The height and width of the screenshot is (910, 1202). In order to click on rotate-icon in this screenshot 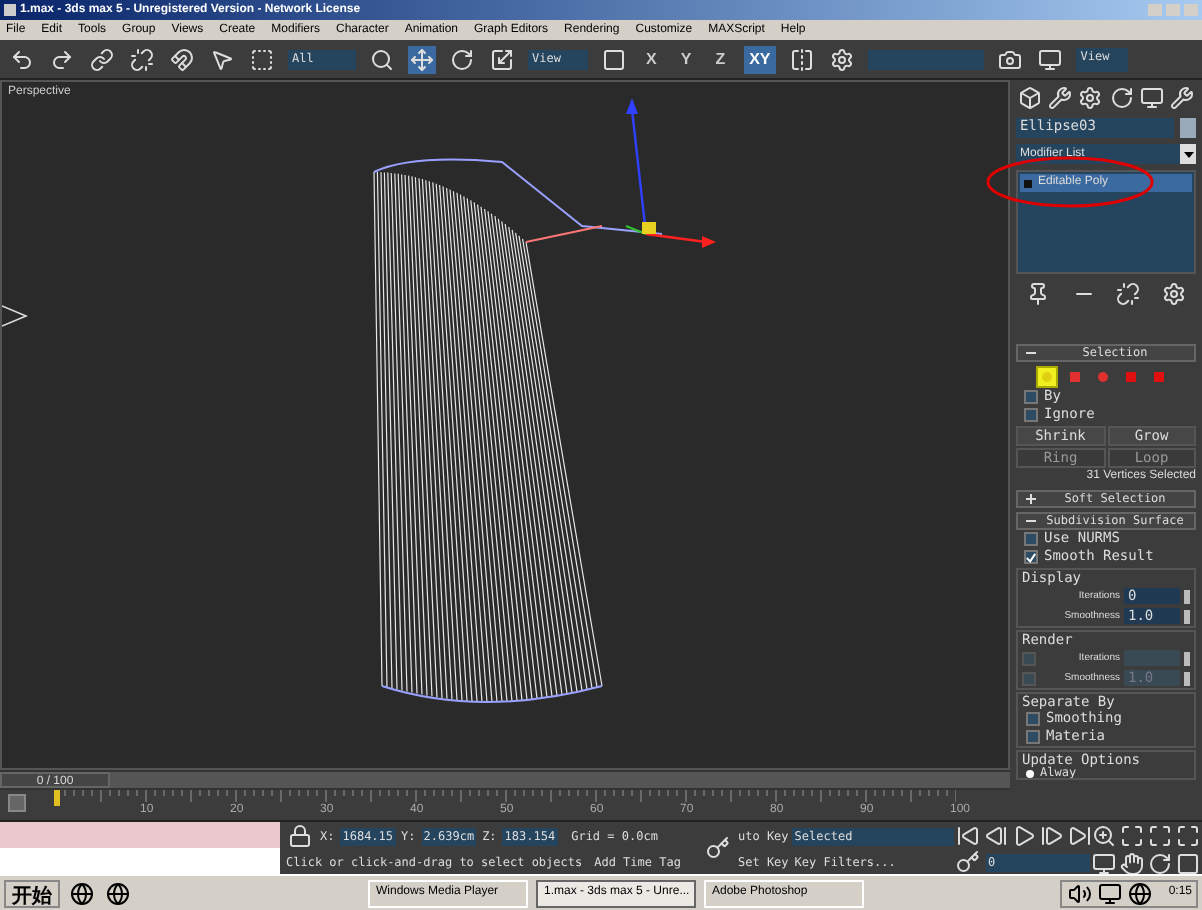, I will do `click(462, 59)`.